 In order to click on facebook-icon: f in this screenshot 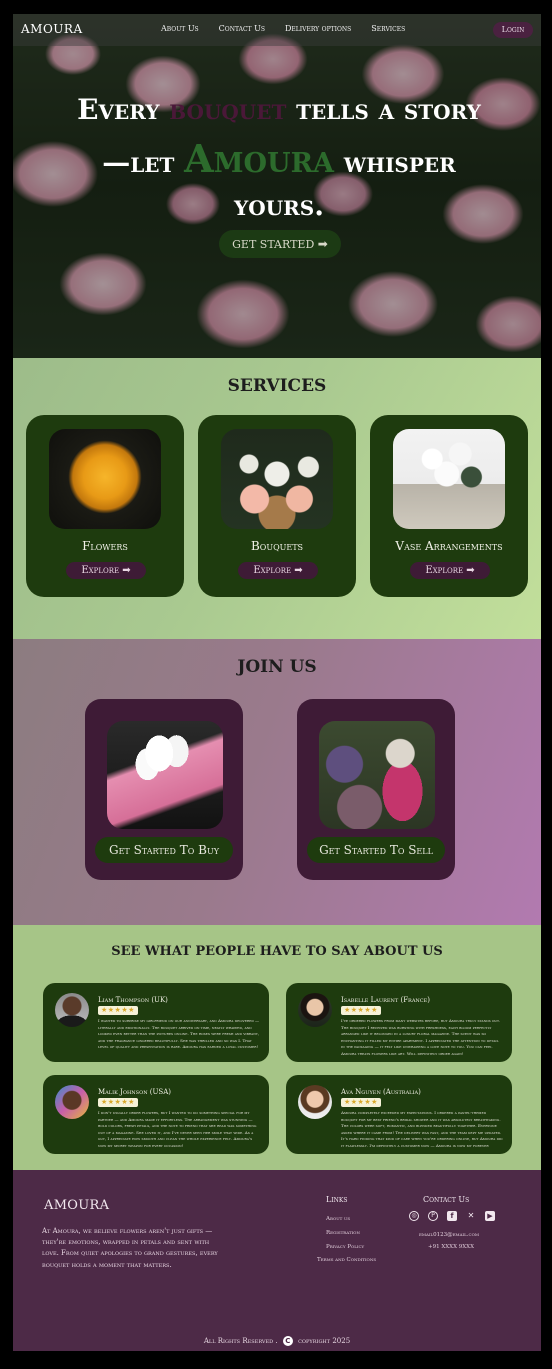, I will do `click(452, 1216)`.